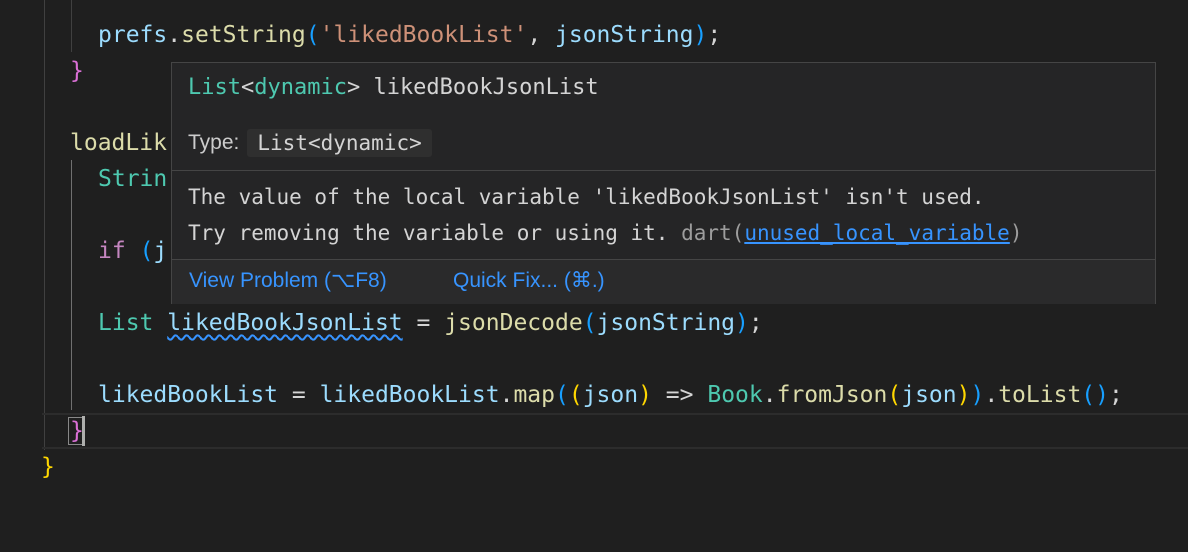 The height and width of the screenshot is (552, 1188). I want to click on divider, so click(663, 170).